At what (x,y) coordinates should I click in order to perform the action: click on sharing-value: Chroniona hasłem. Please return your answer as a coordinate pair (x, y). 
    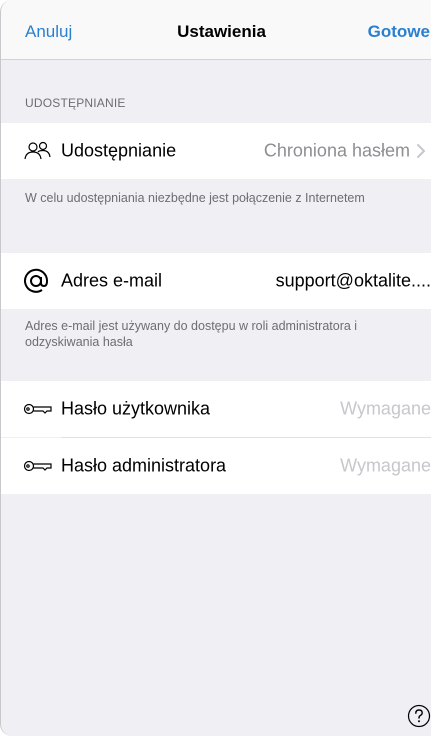
    Looking at the image, I should click on (336, 150).